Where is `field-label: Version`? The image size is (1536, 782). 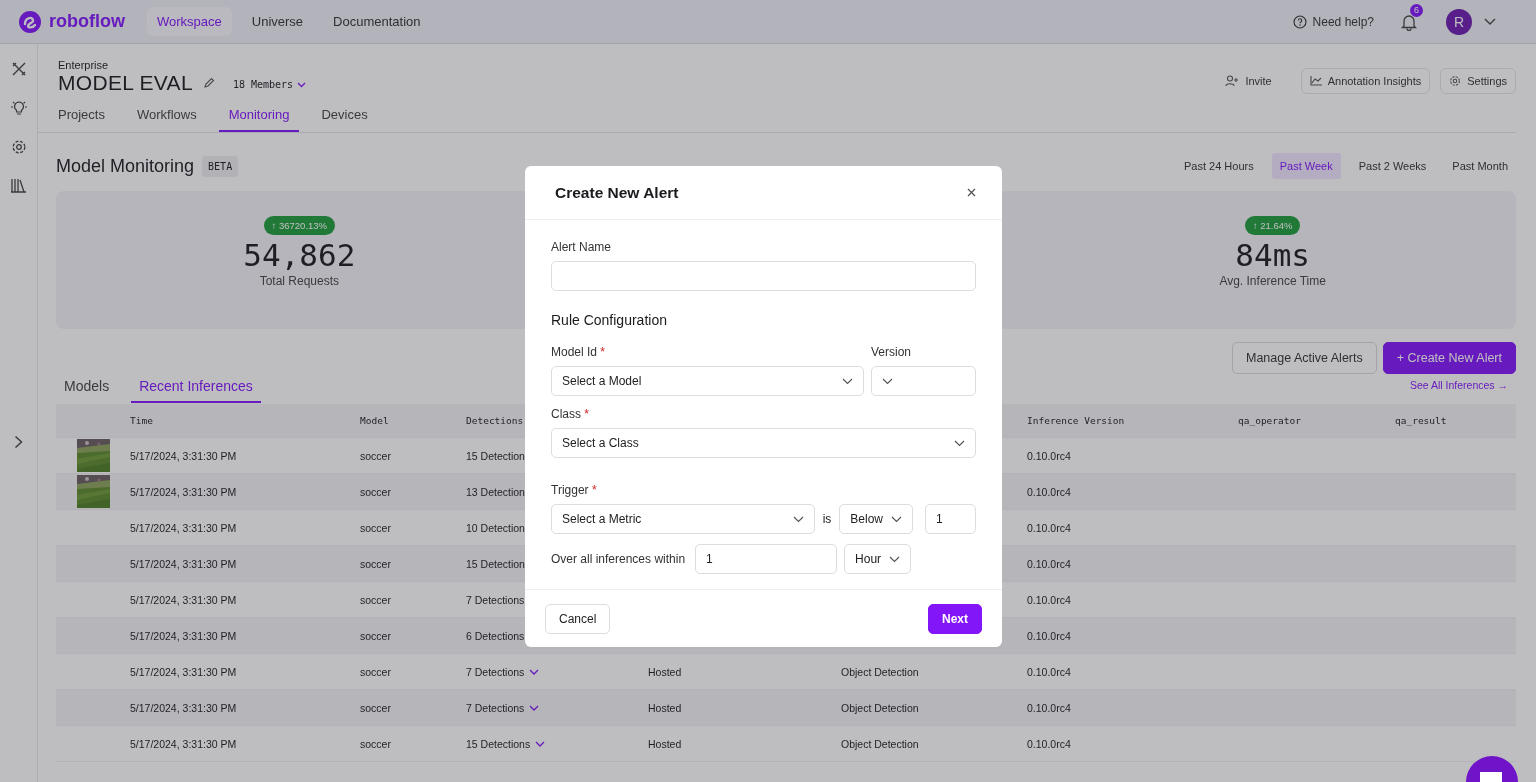 field-label: Version is located at coordinates (891, 352).